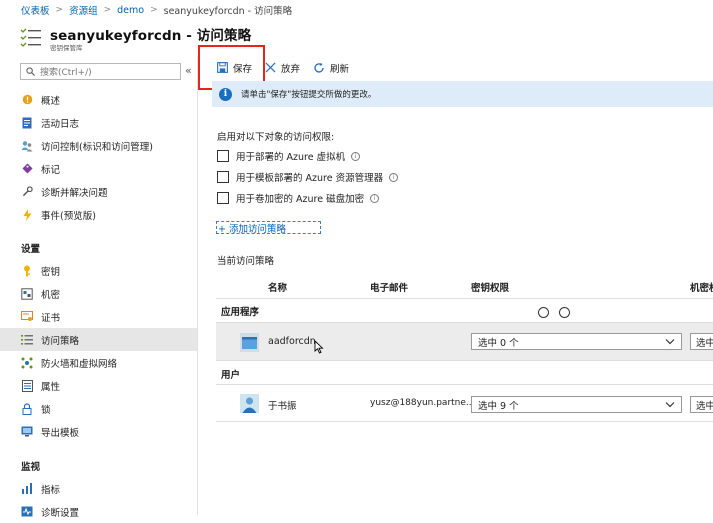  What do you see at coordinates (462, 94) in the screenshot?
I see `info-banner: i 请单击"保存"按钮提交所做的更改。` at bounding box center [462, 94].